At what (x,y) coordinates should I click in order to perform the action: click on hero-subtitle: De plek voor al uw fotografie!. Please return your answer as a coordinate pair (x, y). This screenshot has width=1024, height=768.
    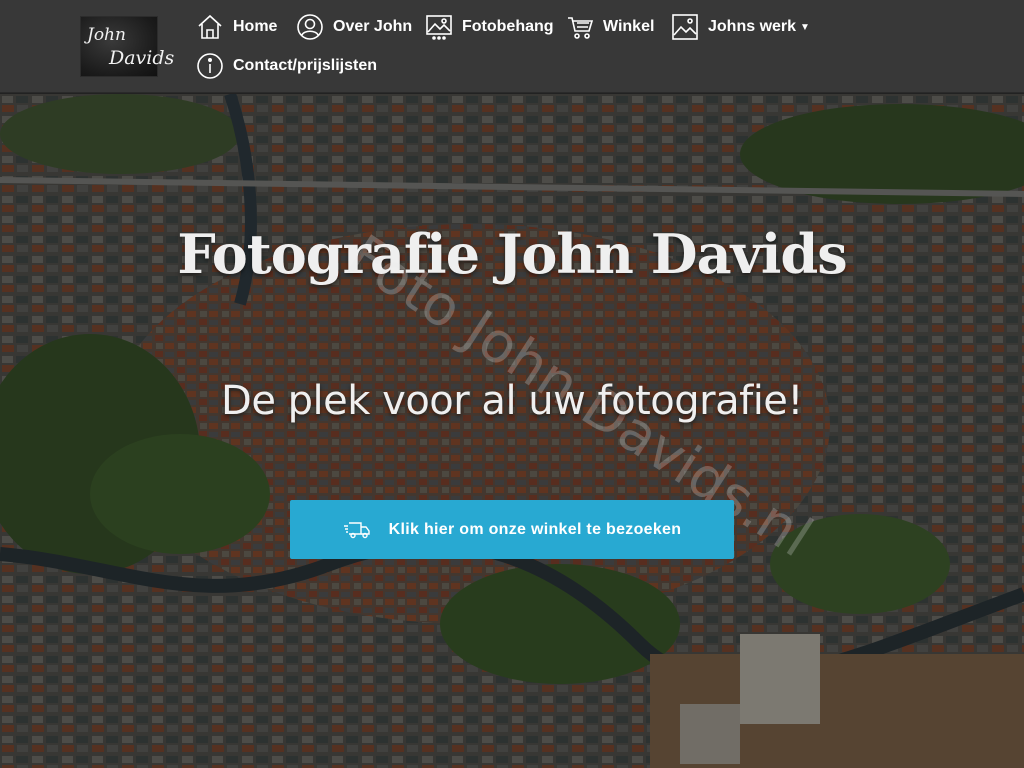
    Looking at the image, I should click on (512, 401).